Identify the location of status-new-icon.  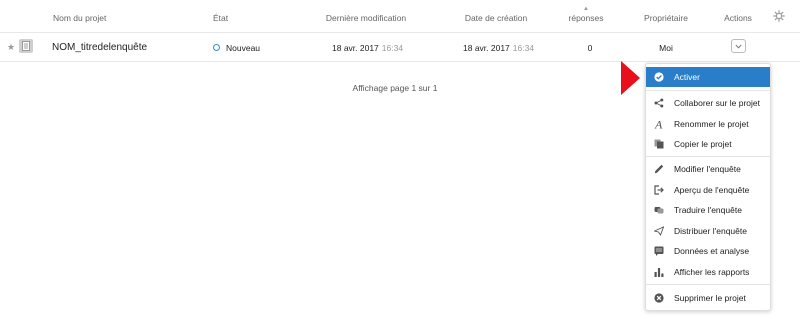
(216, 47).